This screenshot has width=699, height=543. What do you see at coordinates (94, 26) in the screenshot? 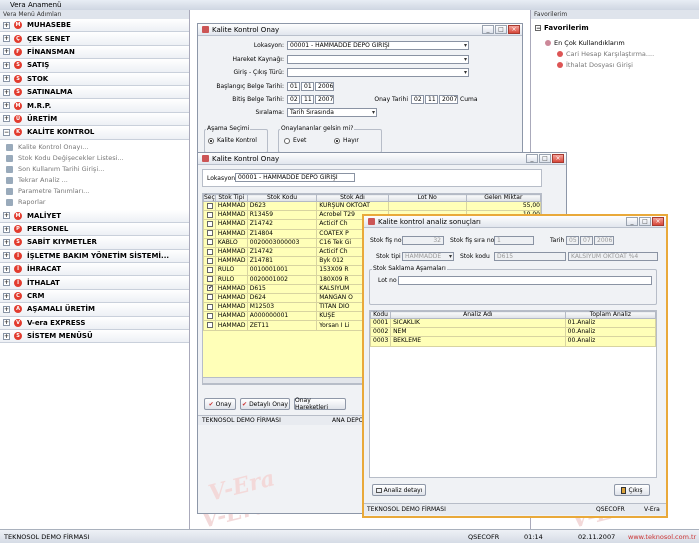
I see `menu-item-top-0: + M MUHASEBE` at bounding box center [94, 26].